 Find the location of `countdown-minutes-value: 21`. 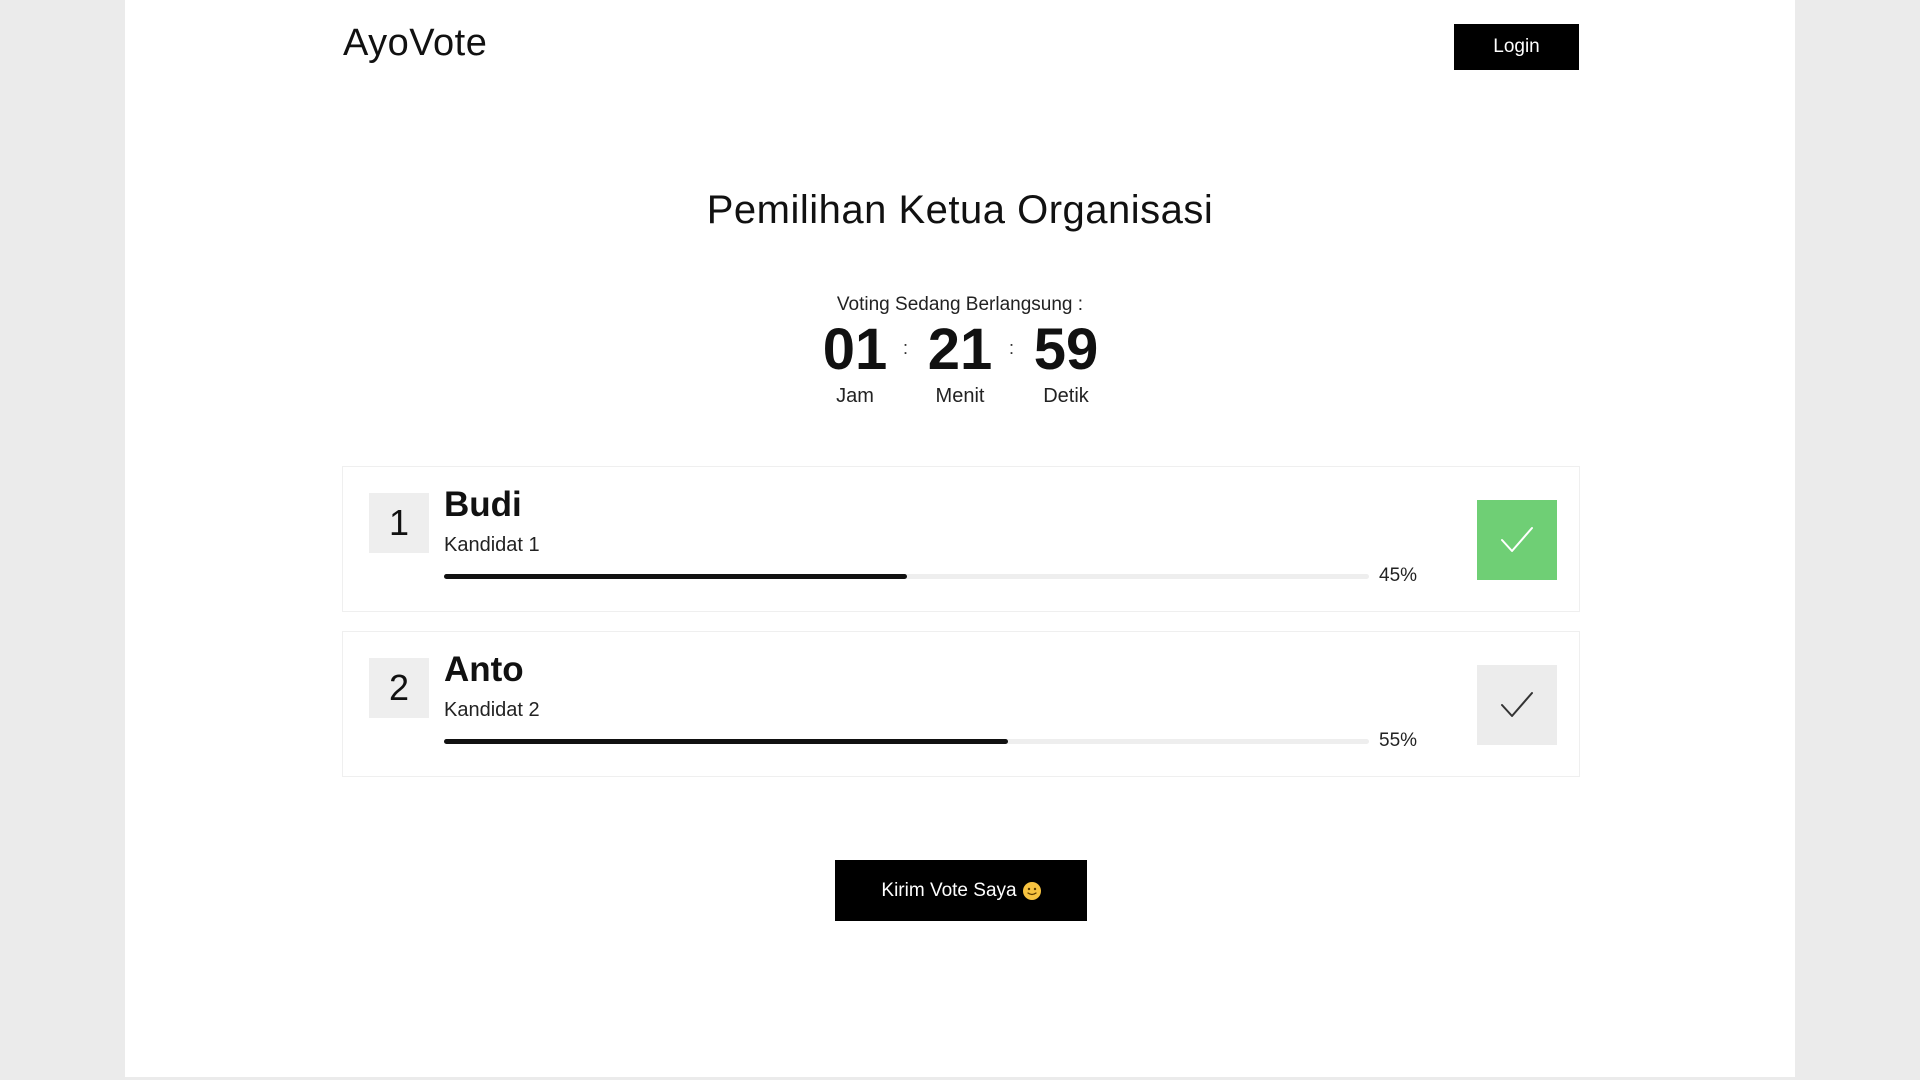

countdown-minutes-value: 21 is located at coordinates (960, 349).